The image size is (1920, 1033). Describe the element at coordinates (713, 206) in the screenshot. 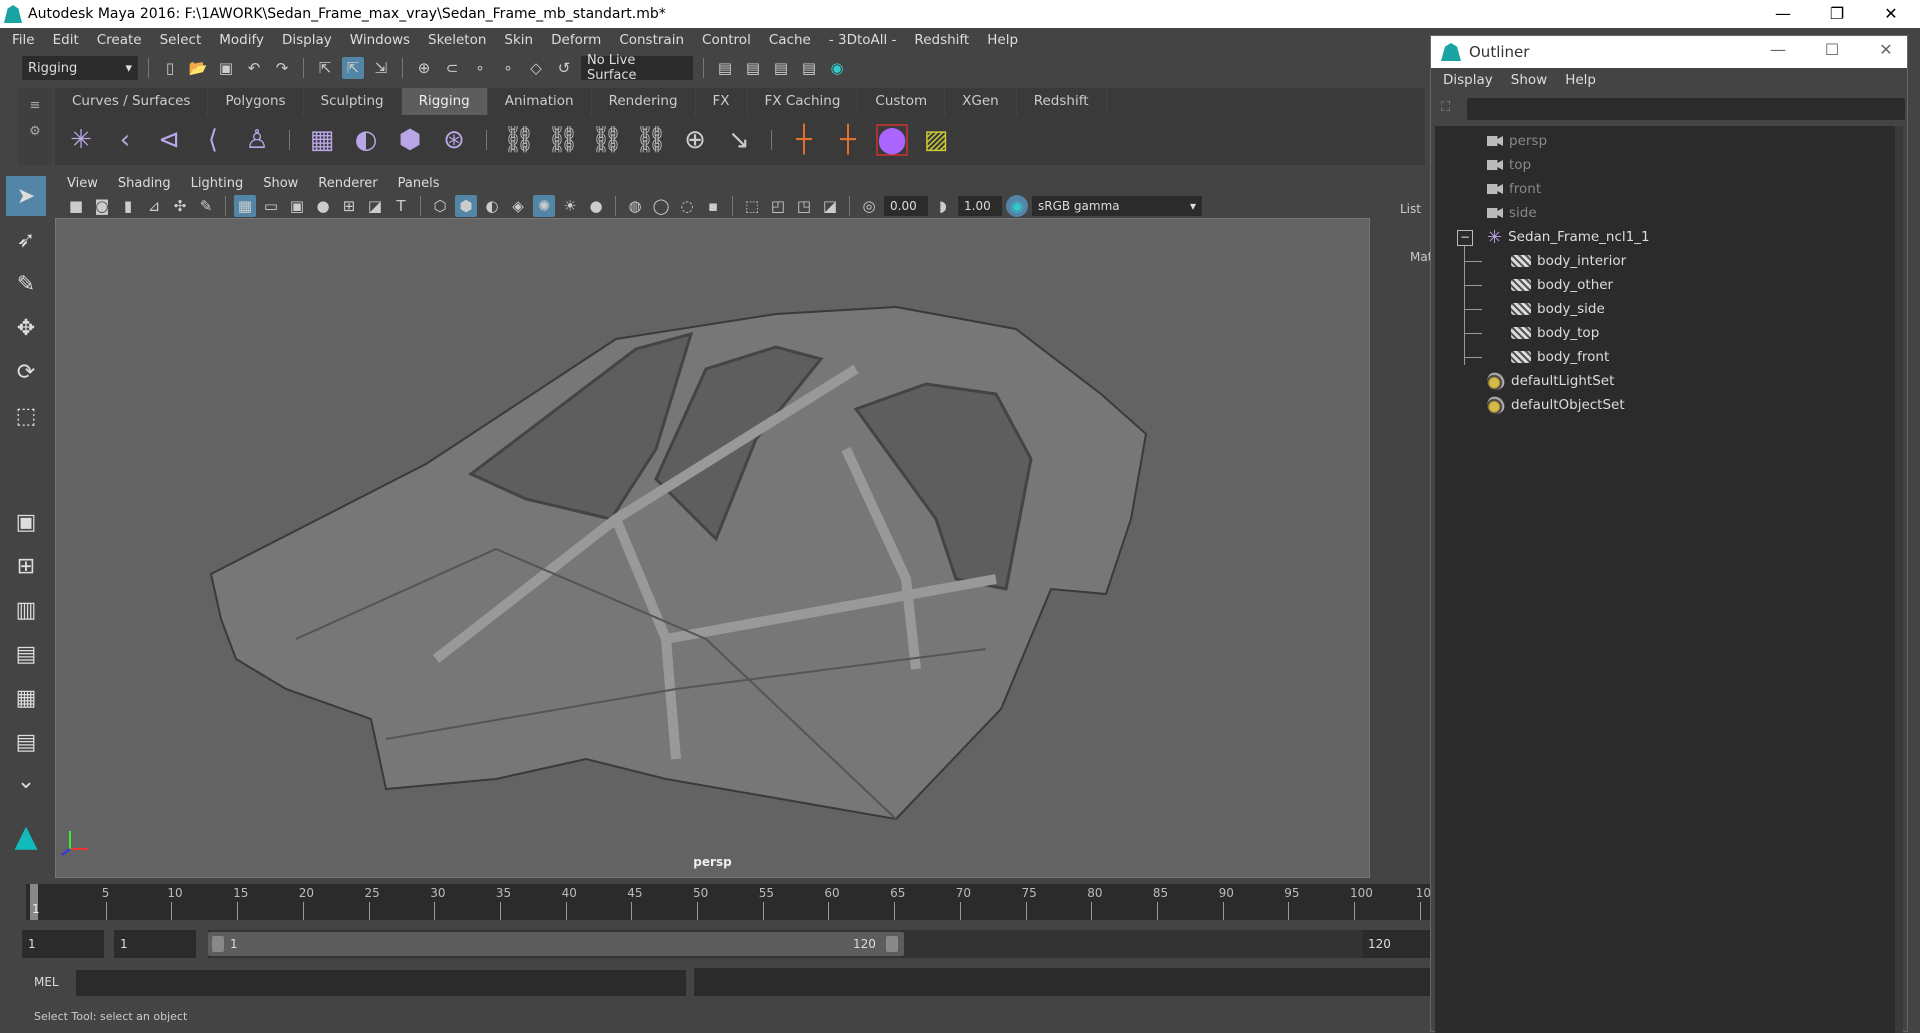

I see `xray-components-icon: ▪` at that location.